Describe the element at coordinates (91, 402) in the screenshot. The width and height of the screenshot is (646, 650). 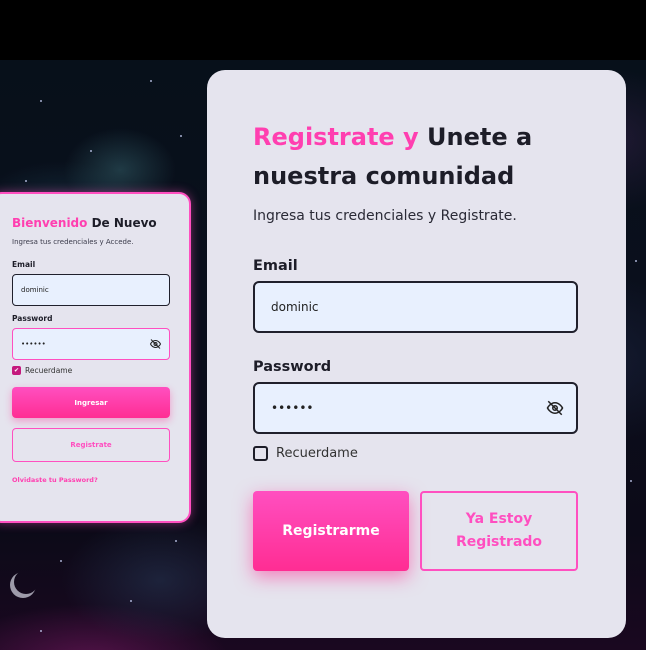
I see `login-button: Ingresar` at that location.